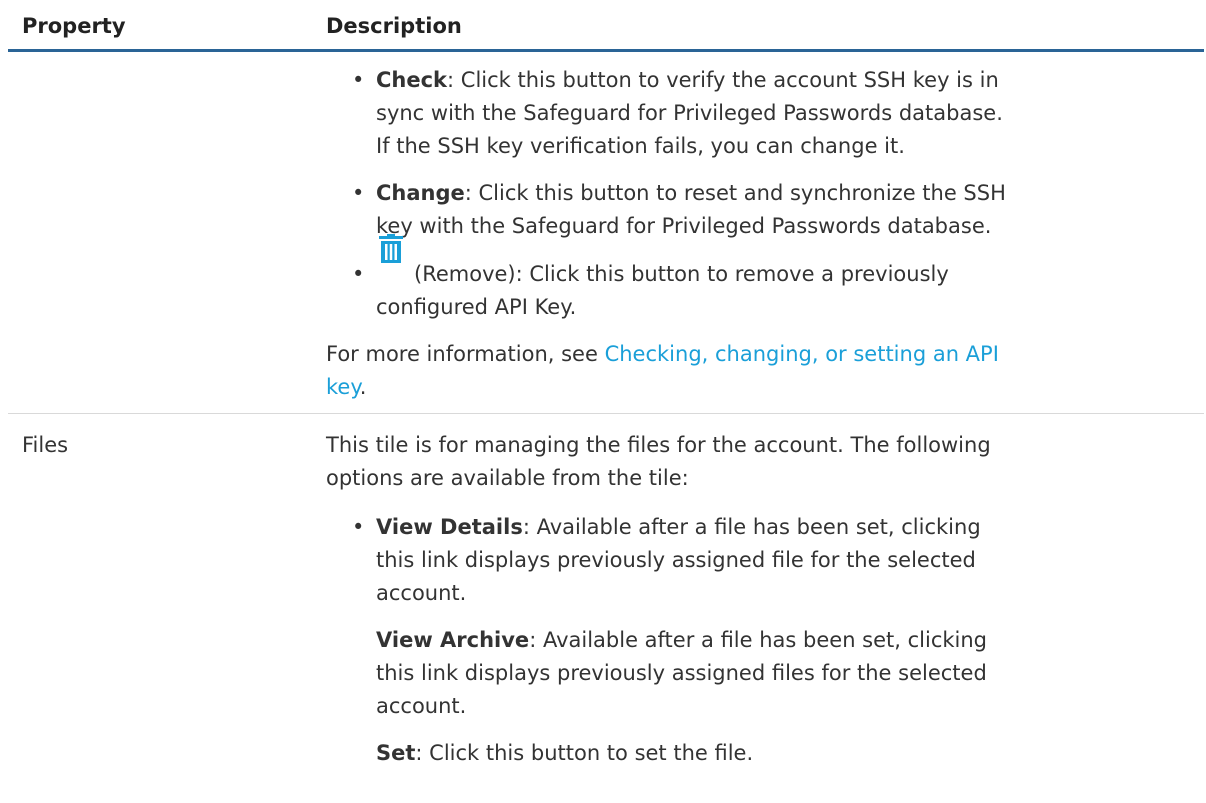 The width and height of the screenshot is (1206, 803). I want to click on column-header-property: Property, so click(74, 26).